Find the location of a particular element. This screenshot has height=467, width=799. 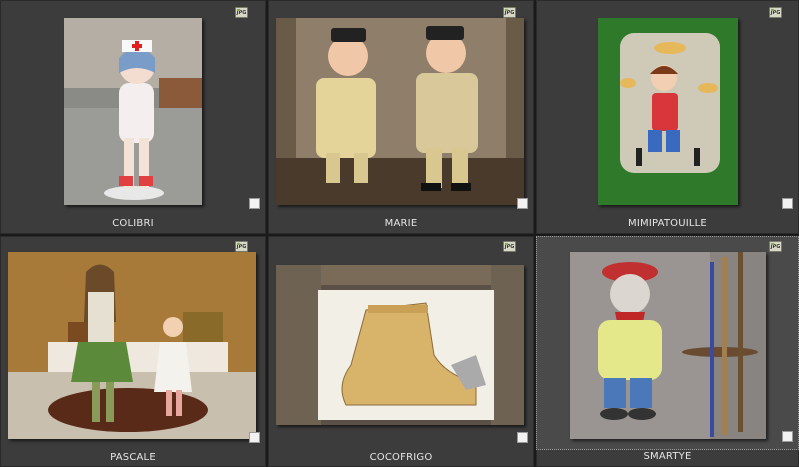

thumbnail-label-strip: SMARTYE is located at coordinates (667, 458).